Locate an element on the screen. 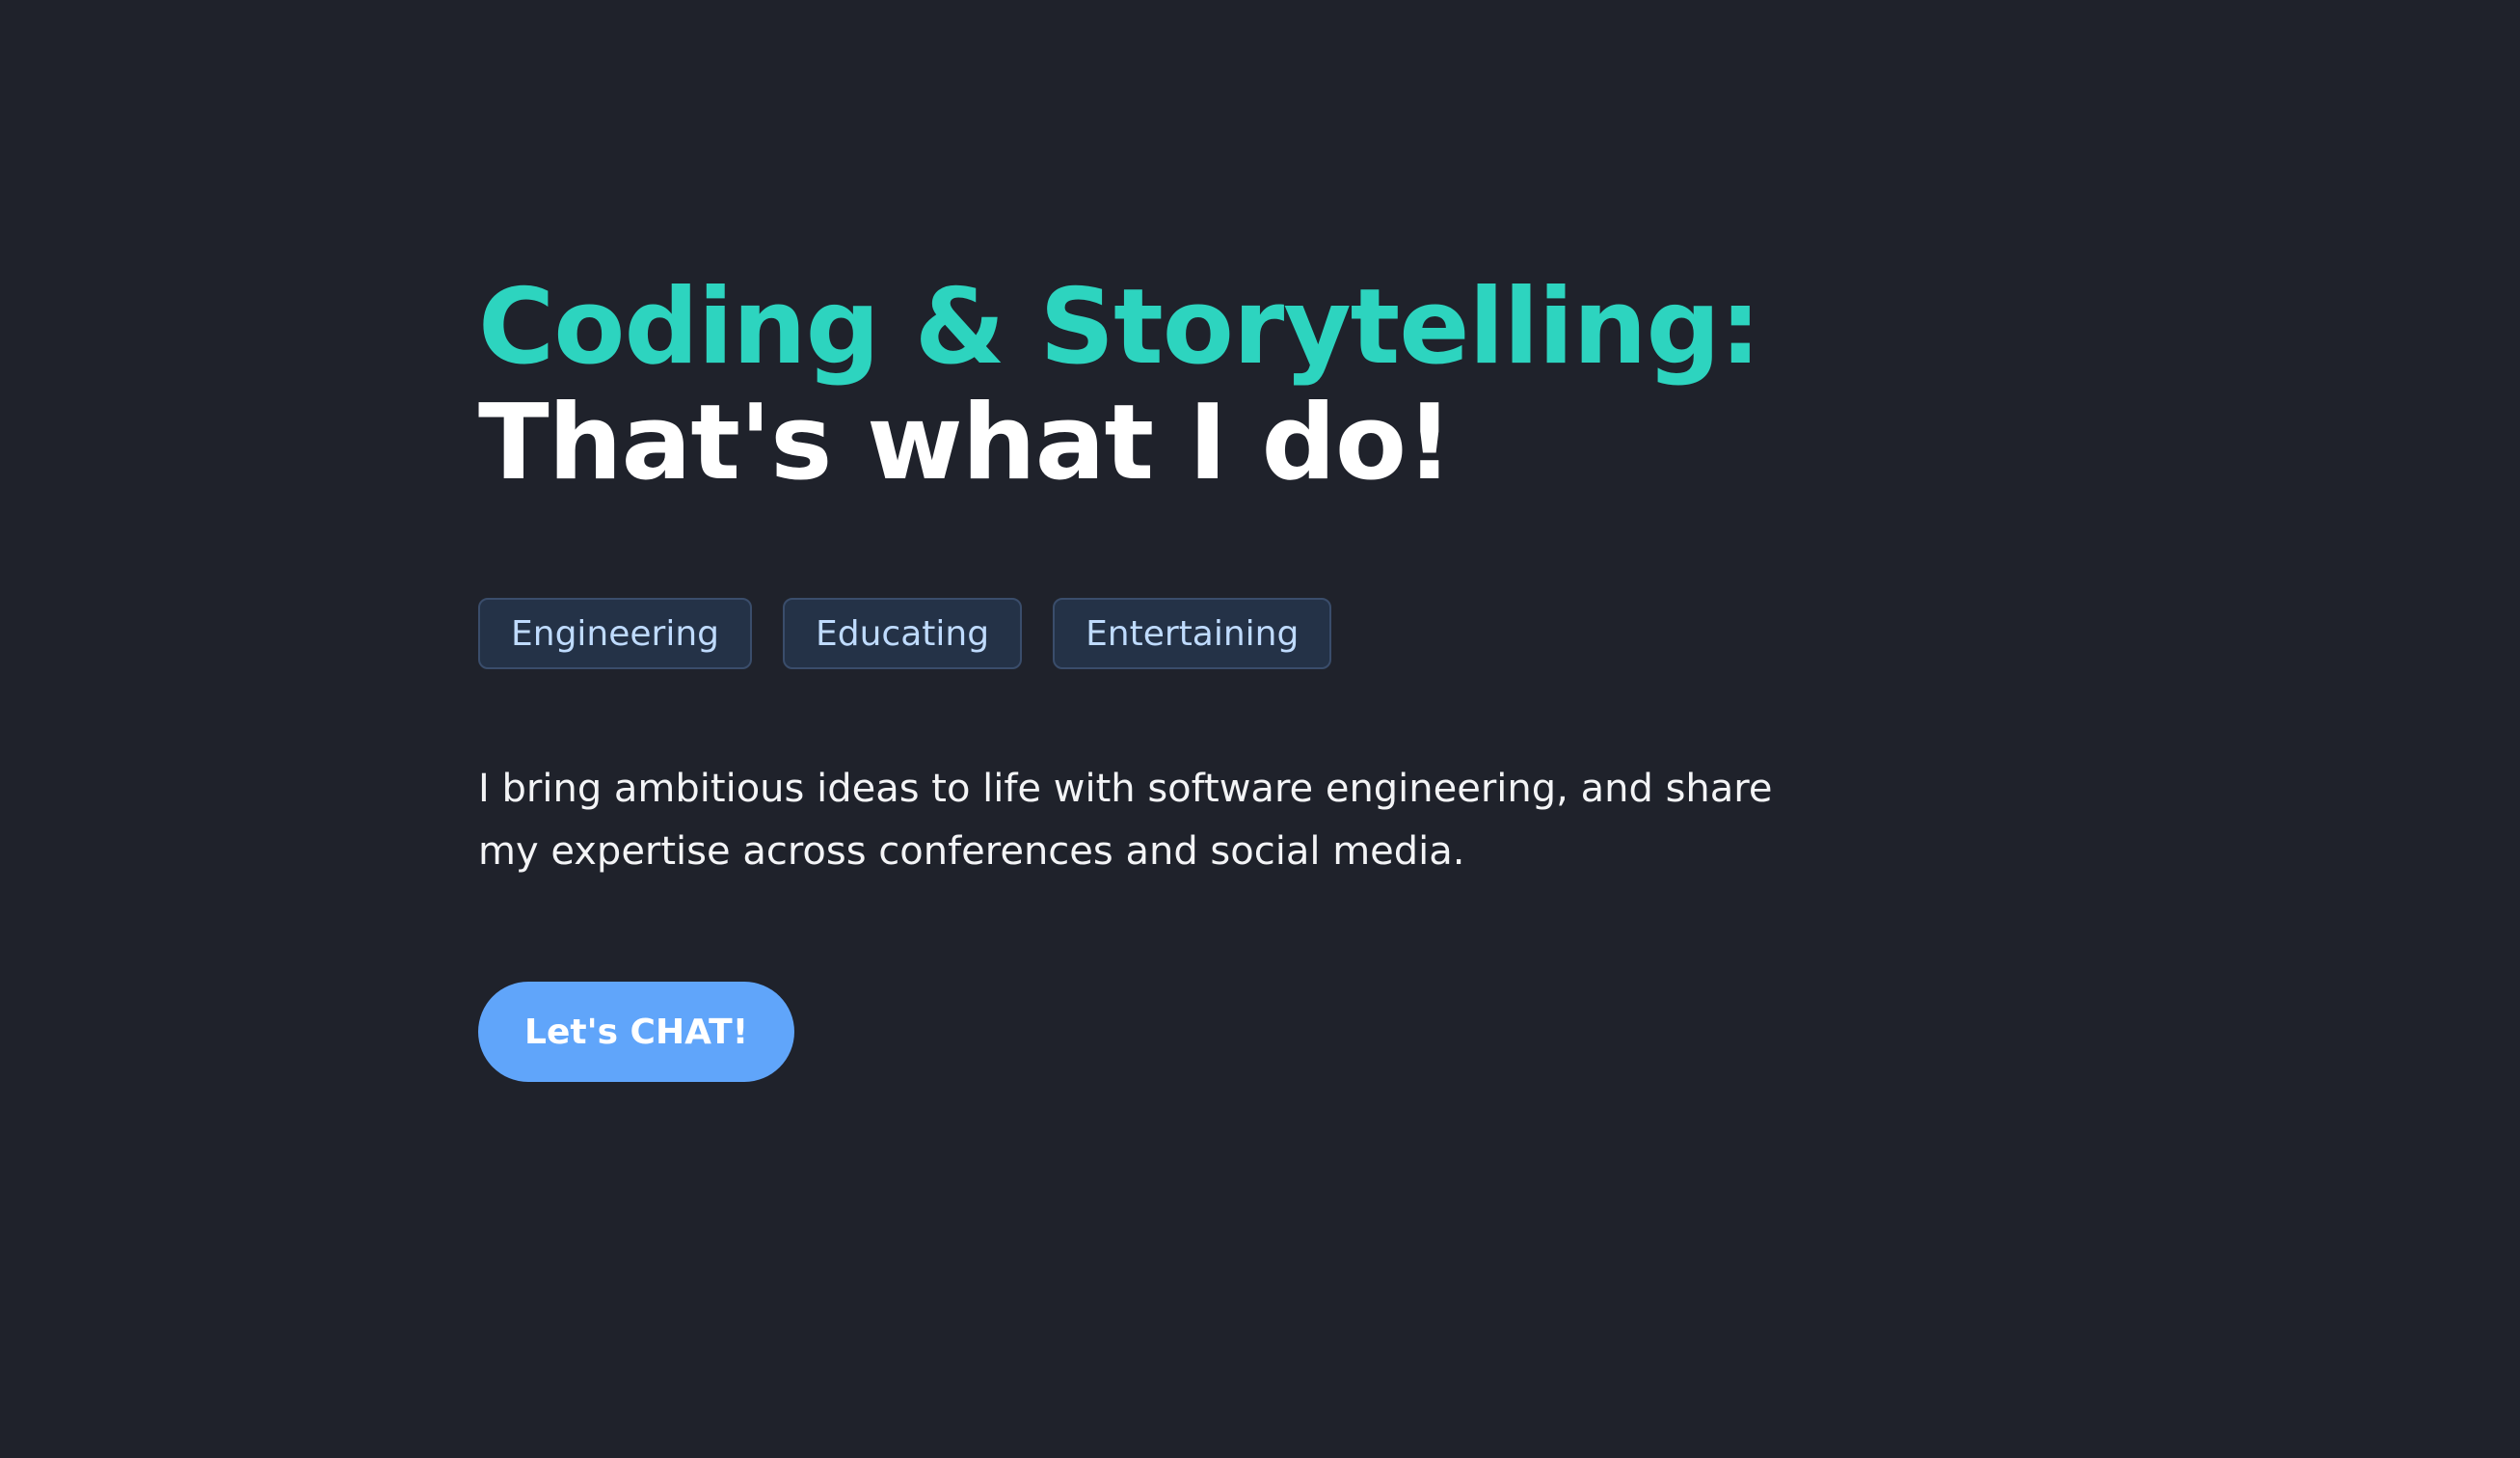 This screenshot has width=2520, height=1458. tag-entertaining: Entertaining is located at coordinates (1192, 633).